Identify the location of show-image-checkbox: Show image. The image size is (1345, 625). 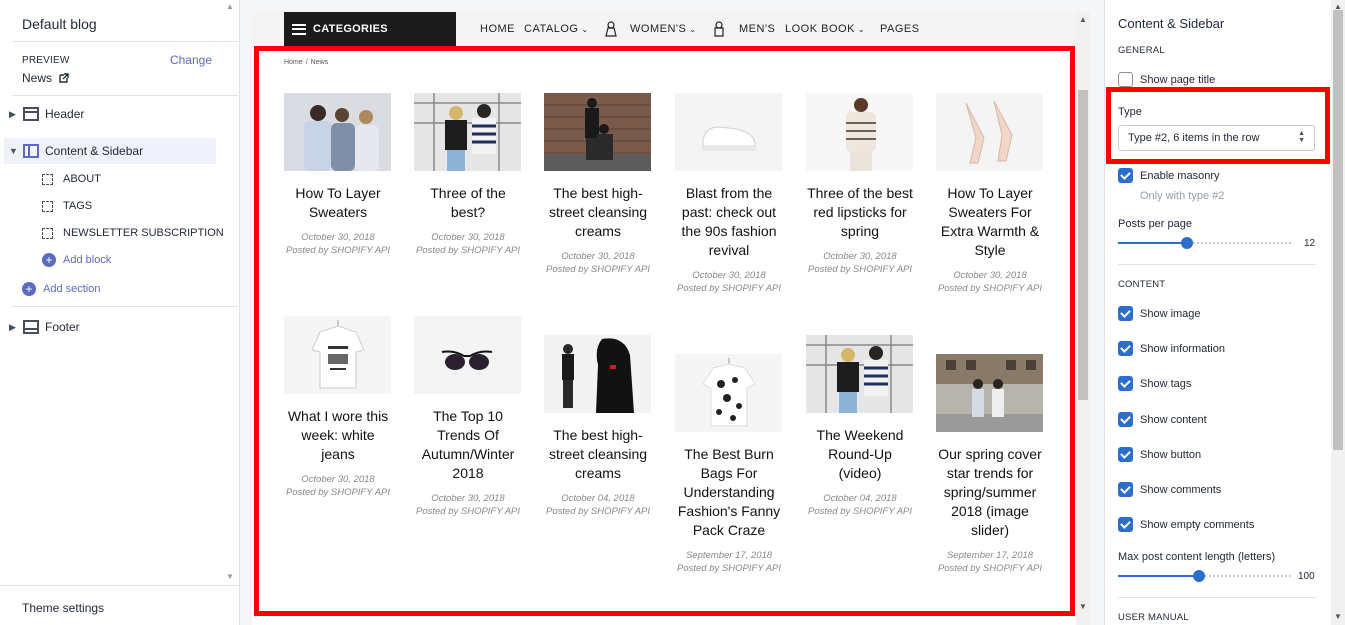
(1159, 313).